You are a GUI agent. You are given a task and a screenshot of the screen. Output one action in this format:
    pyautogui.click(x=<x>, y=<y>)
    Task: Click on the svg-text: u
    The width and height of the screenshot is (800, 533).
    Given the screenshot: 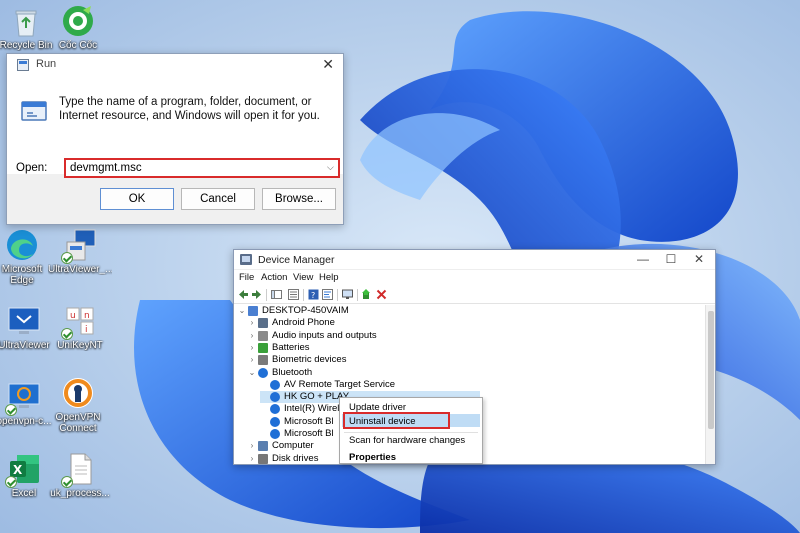 What is the action you would take?
    pyautogui.click(x=73, y=316)
    